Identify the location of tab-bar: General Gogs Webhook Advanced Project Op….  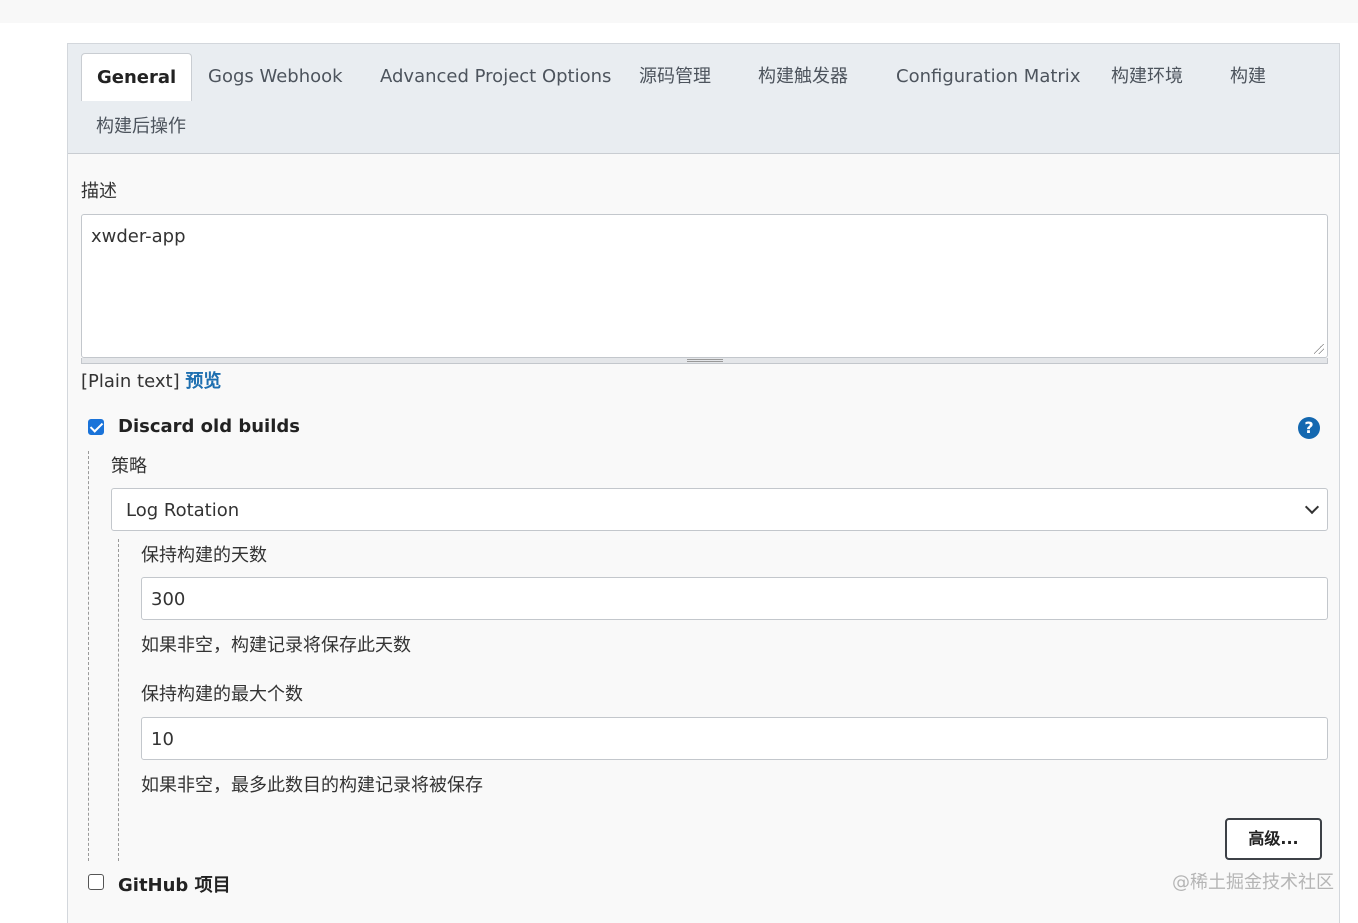
(703, 99).